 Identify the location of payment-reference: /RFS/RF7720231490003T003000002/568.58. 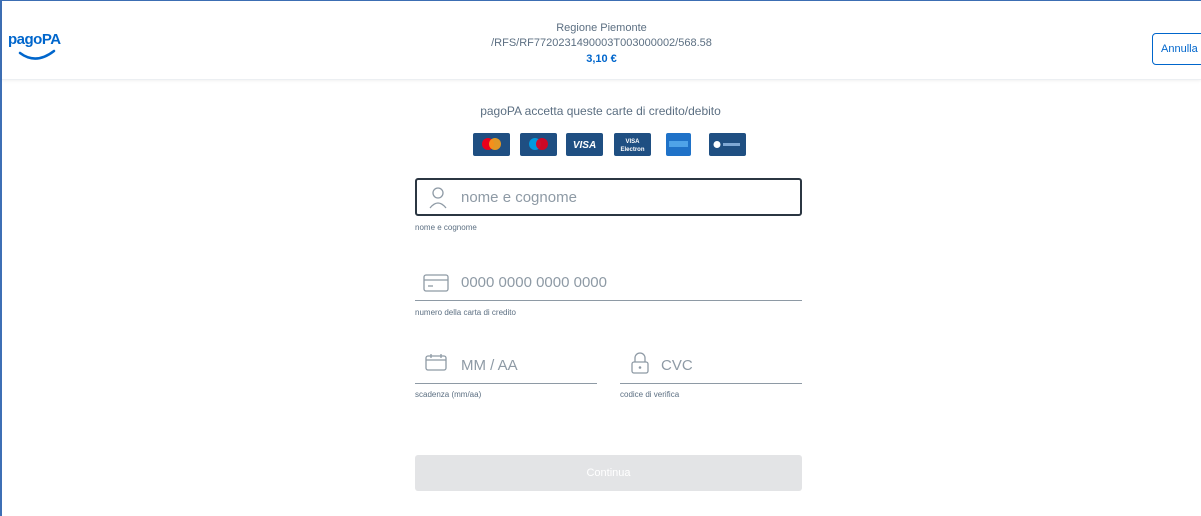
(601, 43).